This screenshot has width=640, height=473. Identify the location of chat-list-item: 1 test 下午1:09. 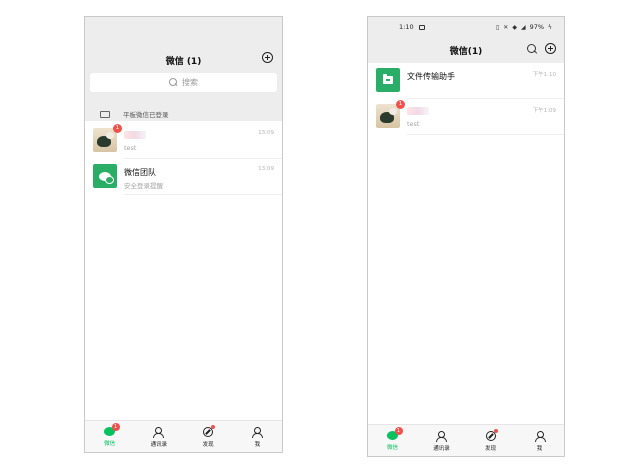
(466, 117).